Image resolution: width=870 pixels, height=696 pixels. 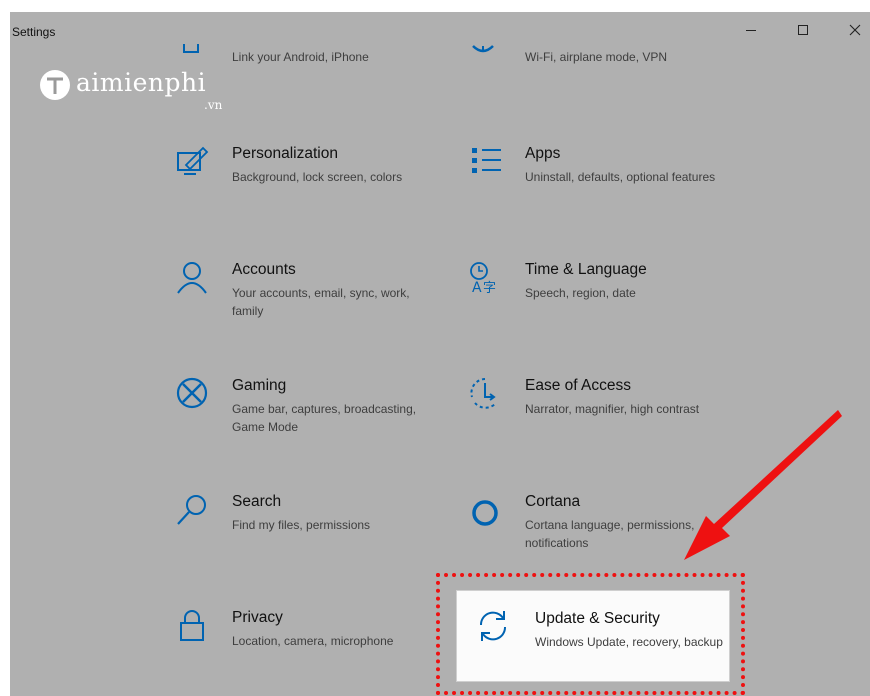 I want to click on tile-personalization-title: Personalization, so click(x=285, y=153).